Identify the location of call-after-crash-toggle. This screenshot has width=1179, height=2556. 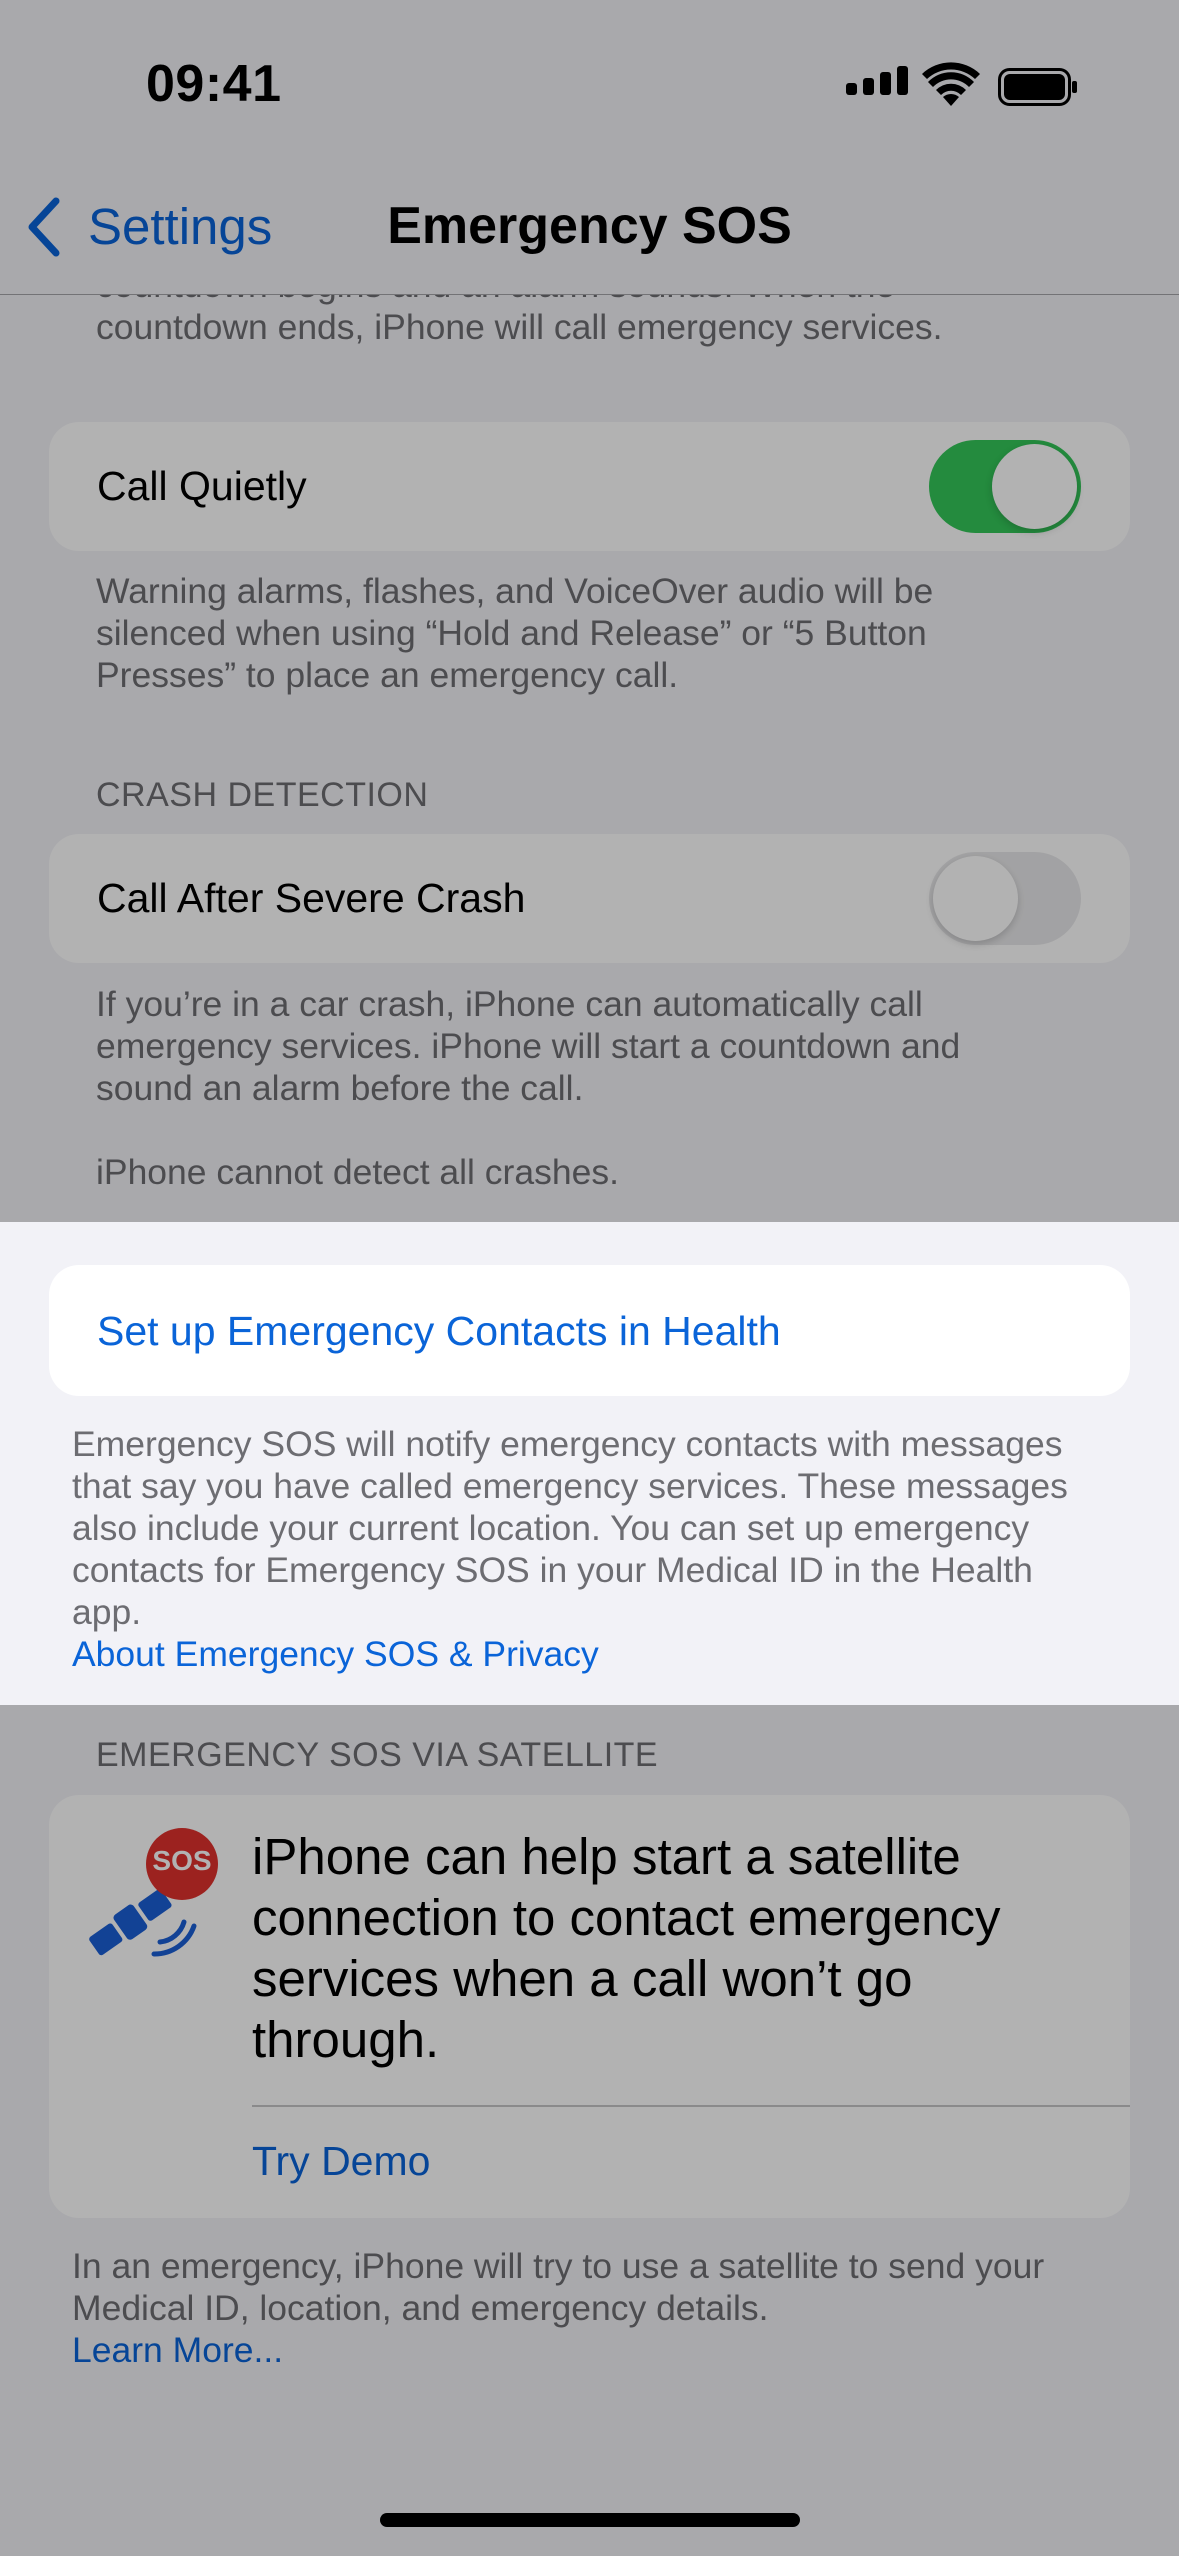
(1005, 898).